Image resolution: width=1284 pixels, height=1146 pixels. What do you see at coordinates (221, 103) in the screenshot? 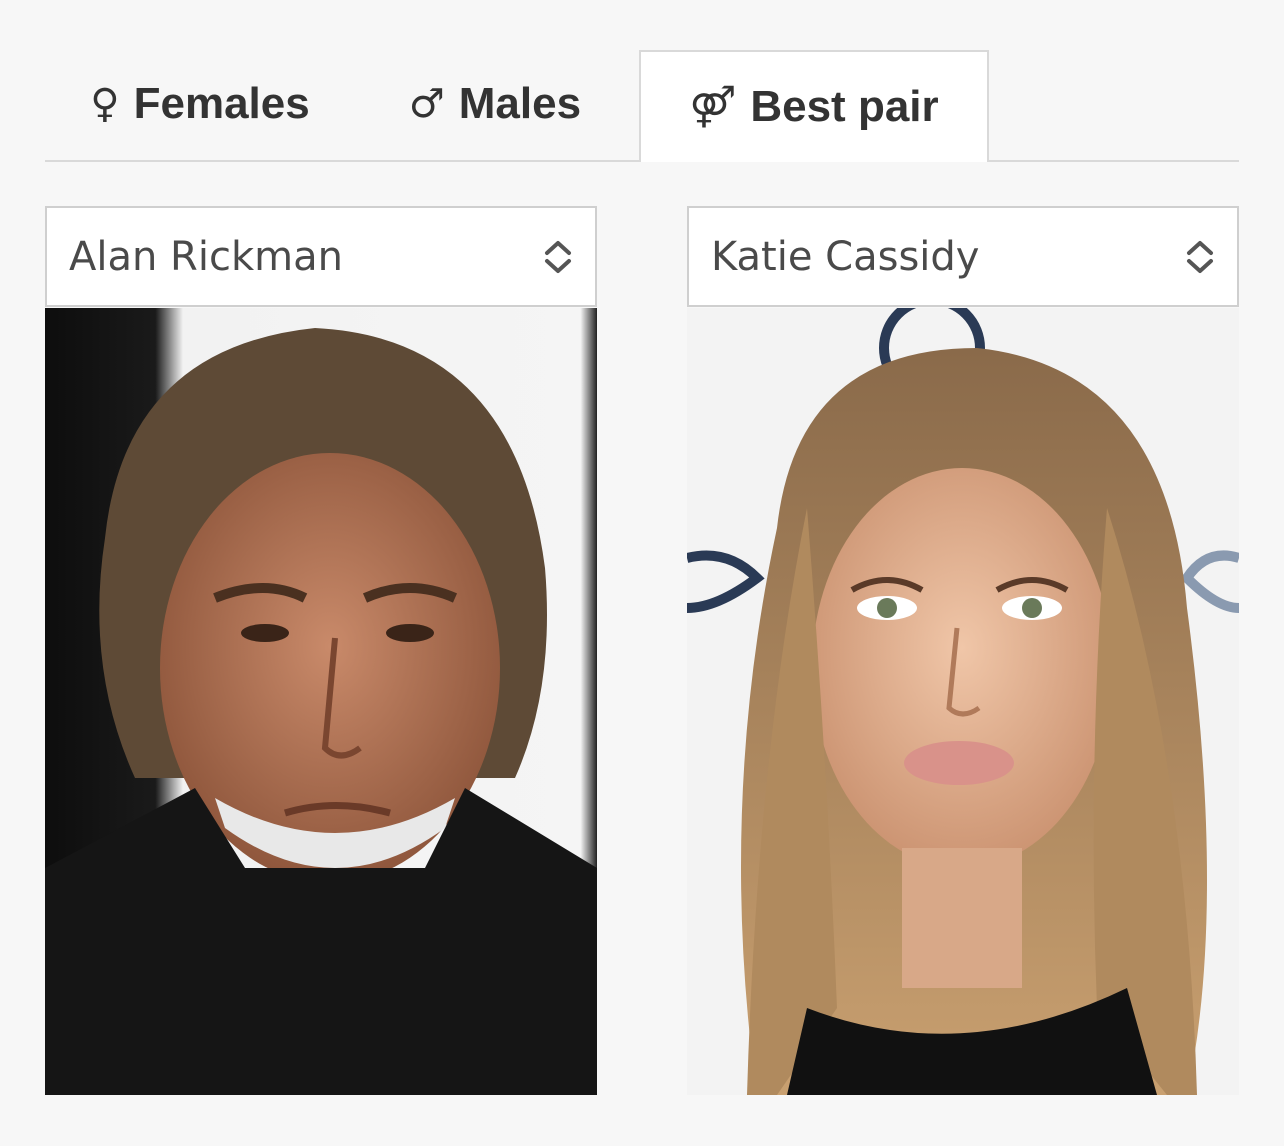
I see `tab-label: Females` at bounding box center [221, 103].